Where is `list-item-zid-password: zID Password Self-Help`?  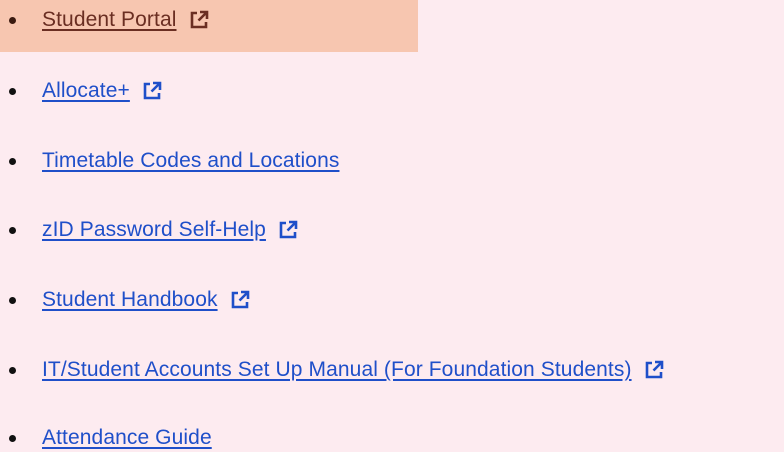 list-item-zid-password: zID Password Self-Help is located at coordinates (149, 230).